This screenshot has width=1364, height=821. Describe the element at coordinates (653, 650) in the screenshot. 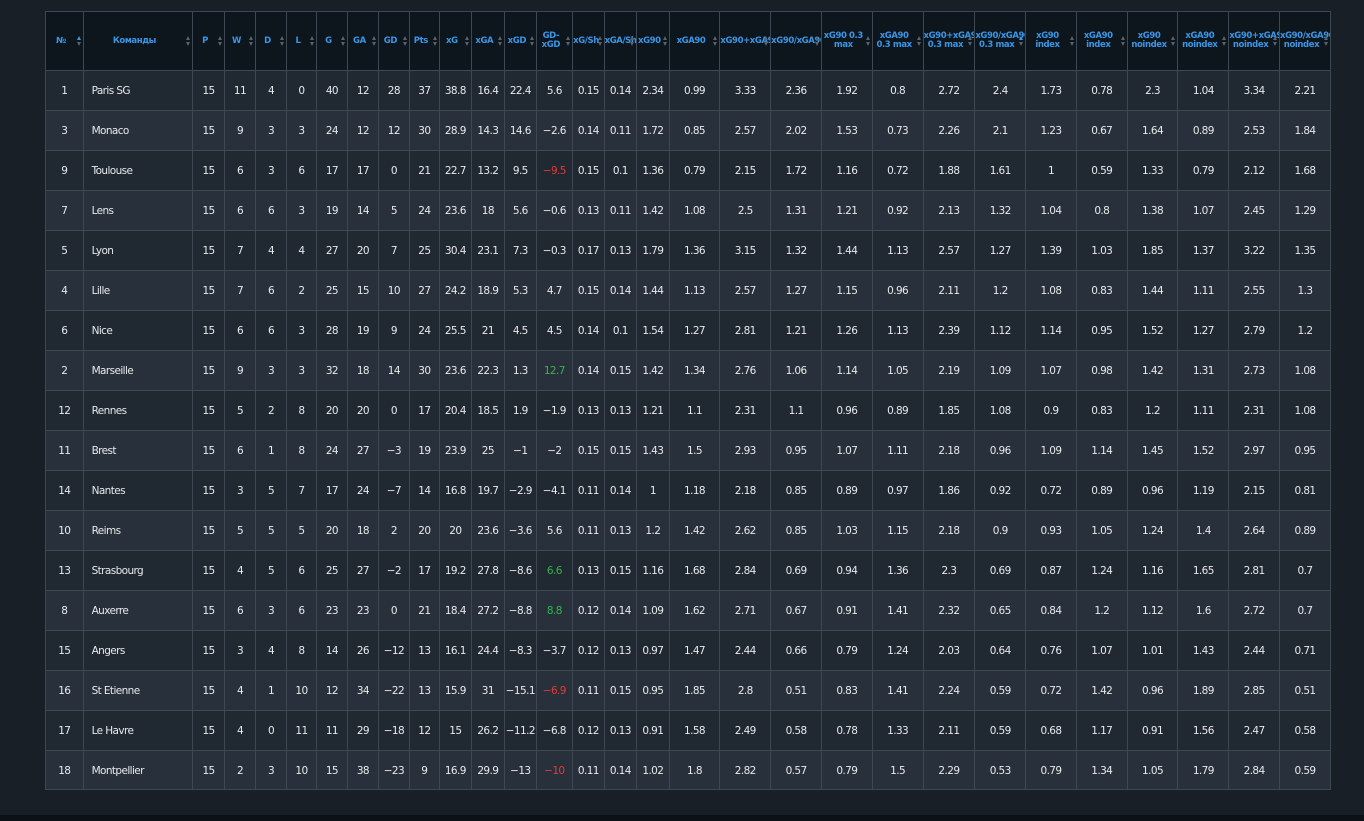

I see `cell-xg90: 0.97` at that location.